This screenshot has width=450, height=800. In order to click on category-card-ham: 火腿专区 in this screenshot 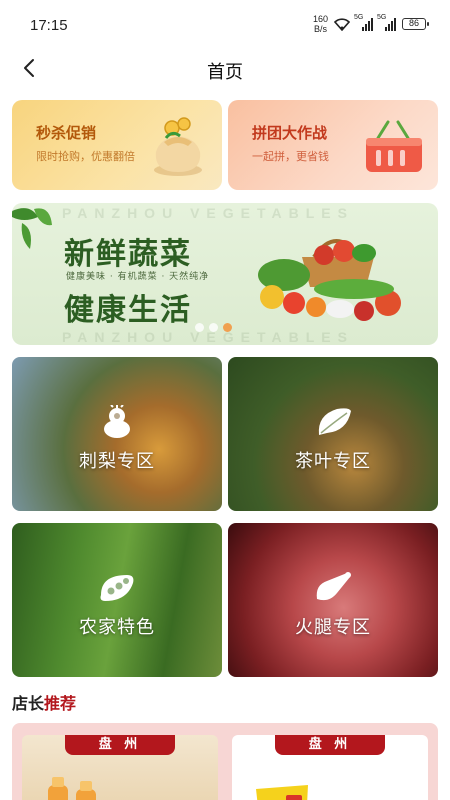, I will do `click(333, 600)`.